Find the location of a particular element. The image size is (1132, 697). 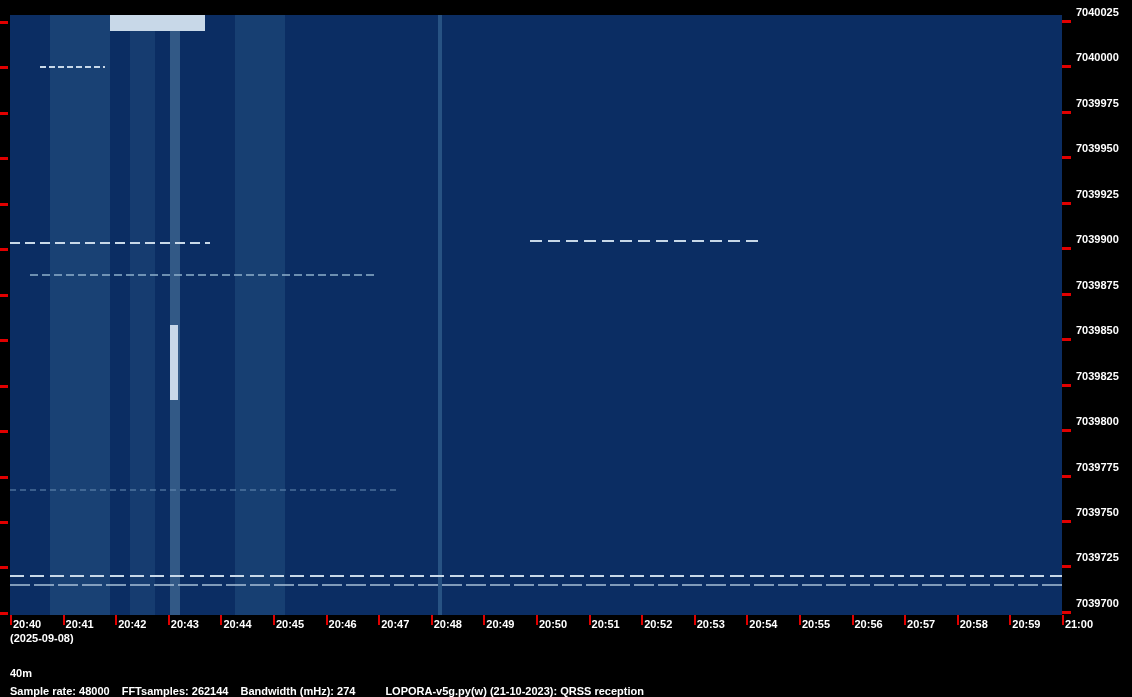

frequency-label: 7039800 is located at coordinates (1097, 422).